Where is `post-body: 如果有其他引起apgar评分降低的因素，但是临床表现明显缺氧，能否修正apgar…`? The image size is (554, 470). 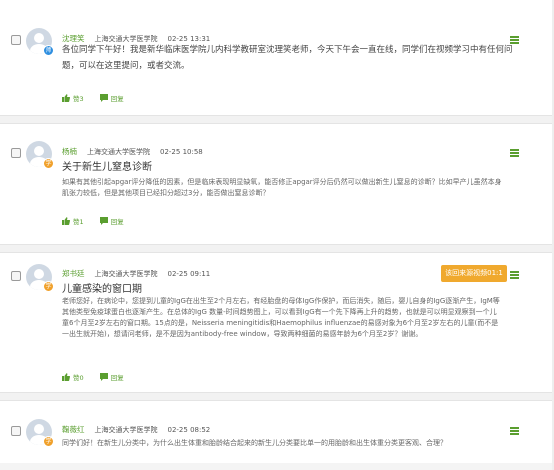
post-body: 如果有其他引起apgar评分降低的因素，但是临床表现明显缺氧，能否修正apgar… is located at coordinates (282, 187).